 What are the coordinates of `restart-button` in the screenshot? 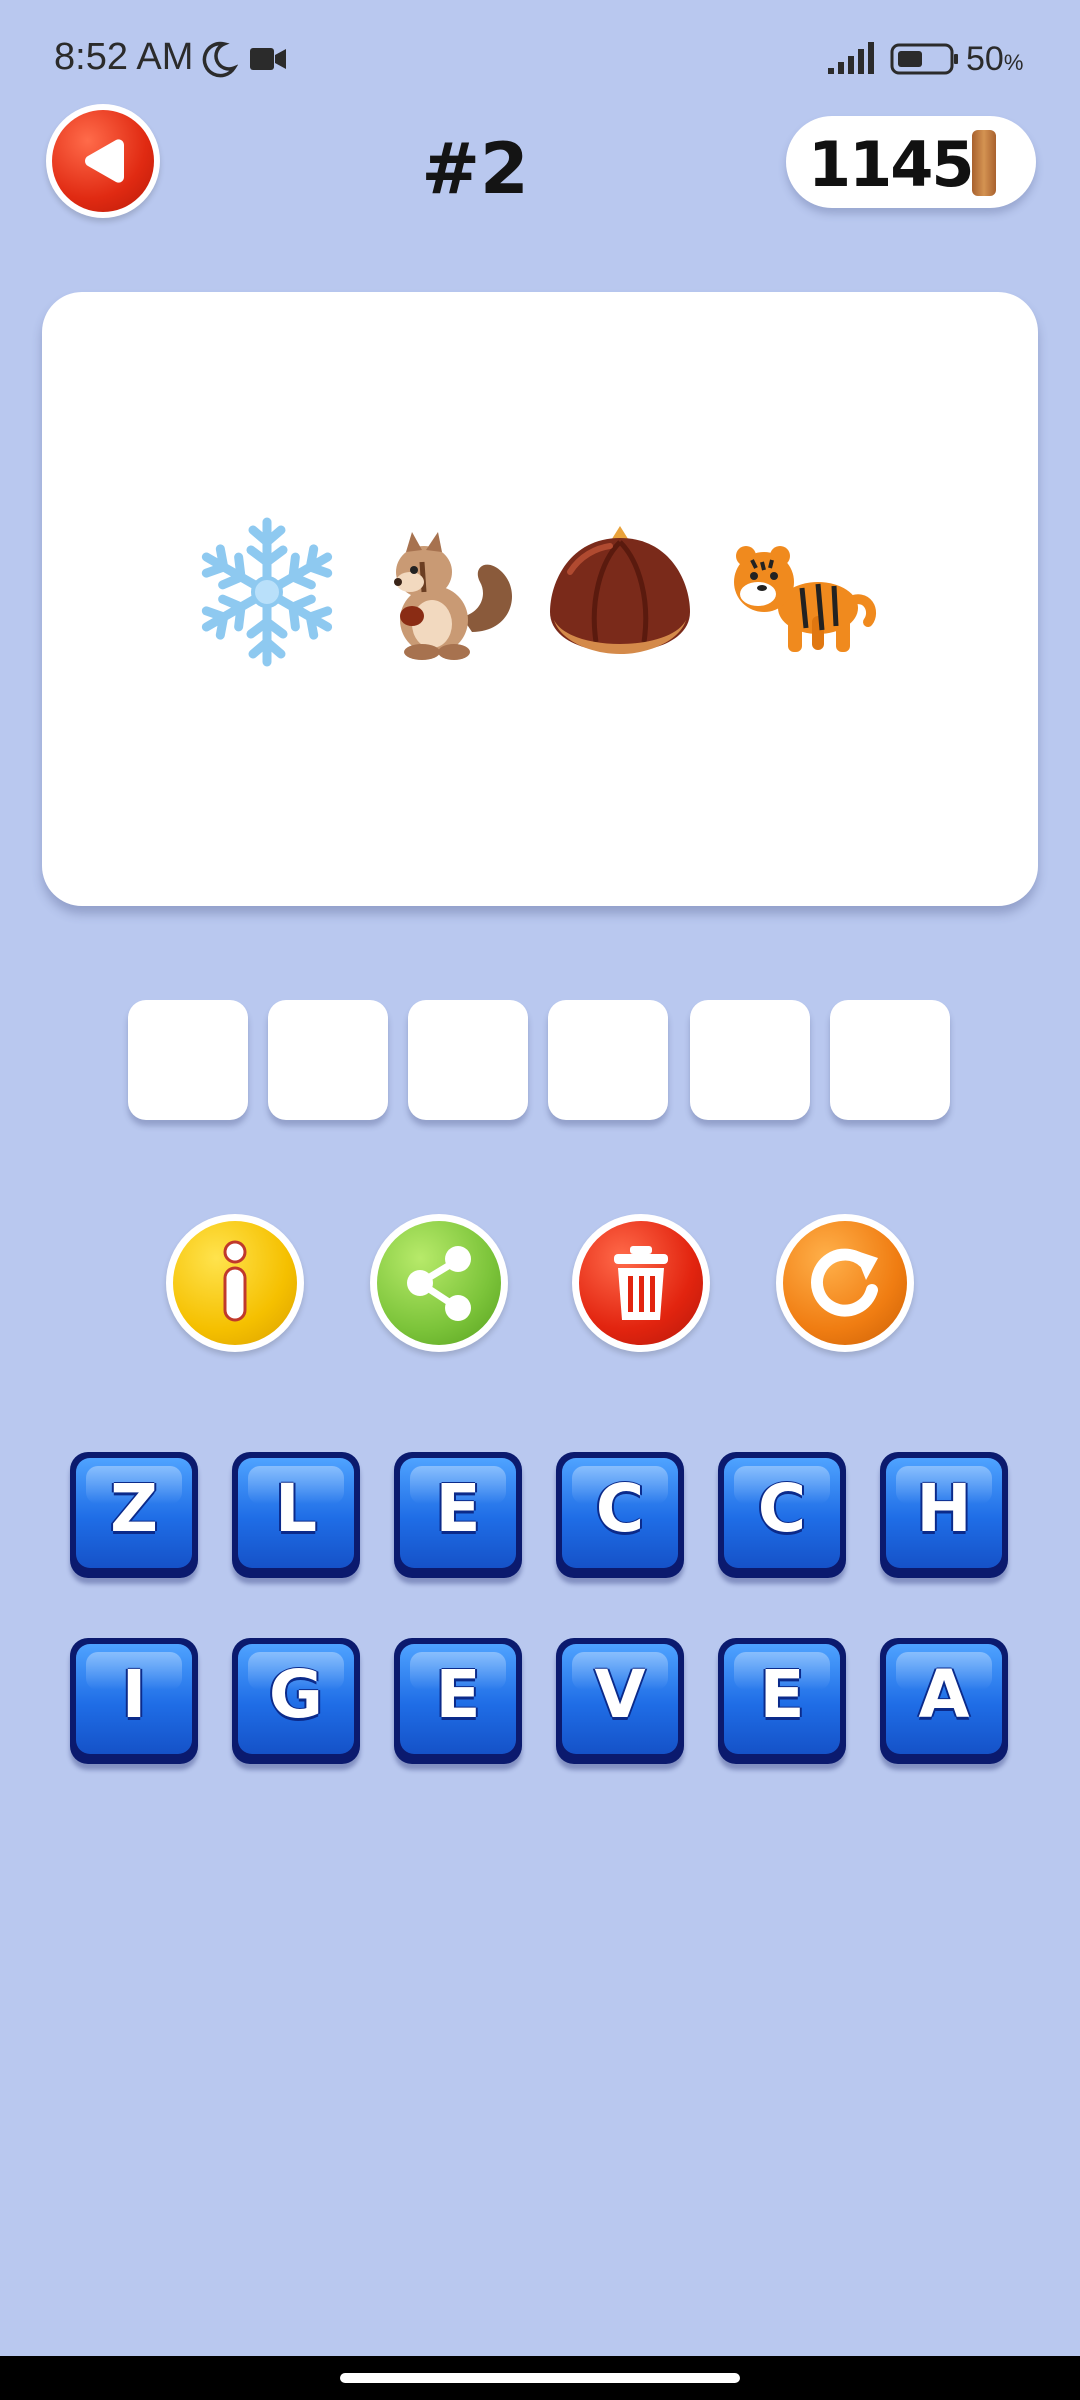 It's located at (845, 1283).